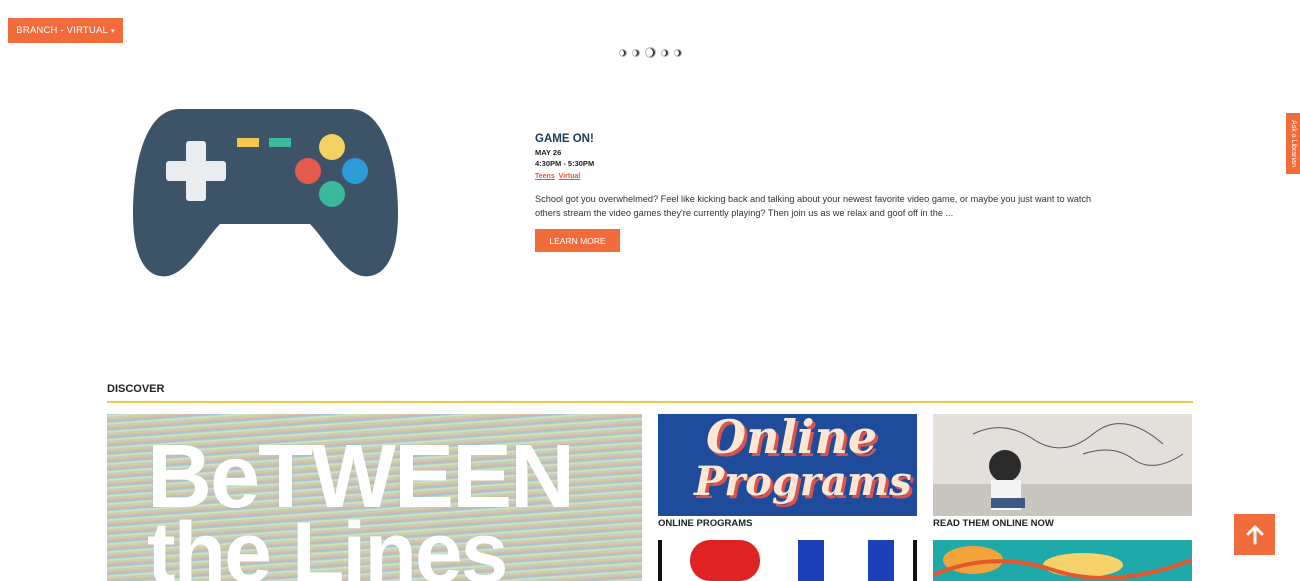 This screenshot has width=1300, height=581. I want to click on carousel-dot-active, so click(650, 52).